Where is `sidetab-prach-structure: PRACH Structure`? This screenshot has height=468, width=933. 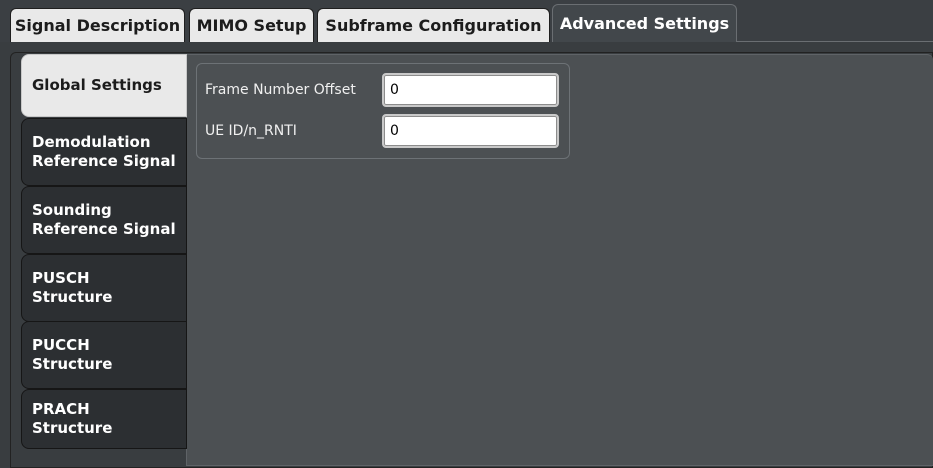
sidetab-prach-structure: PRACH Structure is located at coordinates (104, 419).